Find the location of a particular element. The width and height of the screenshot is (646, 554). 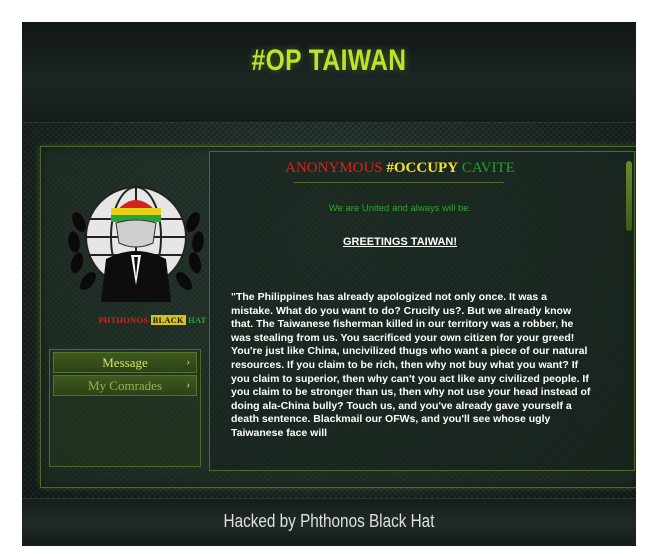

divider is located at coordinates (399, 182).